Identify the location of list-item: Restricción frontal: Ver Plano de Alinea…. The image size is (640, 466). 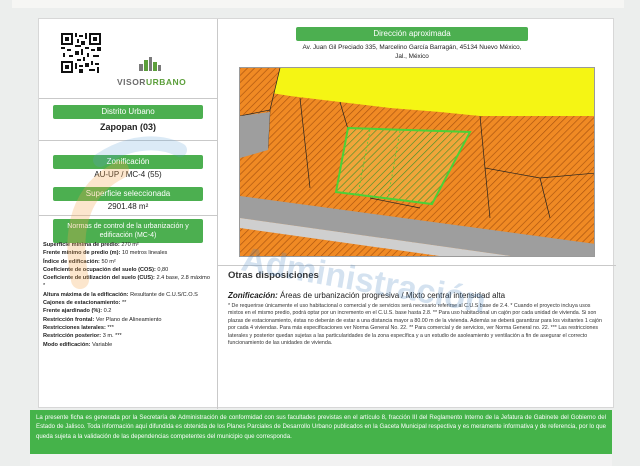
(102, 319).